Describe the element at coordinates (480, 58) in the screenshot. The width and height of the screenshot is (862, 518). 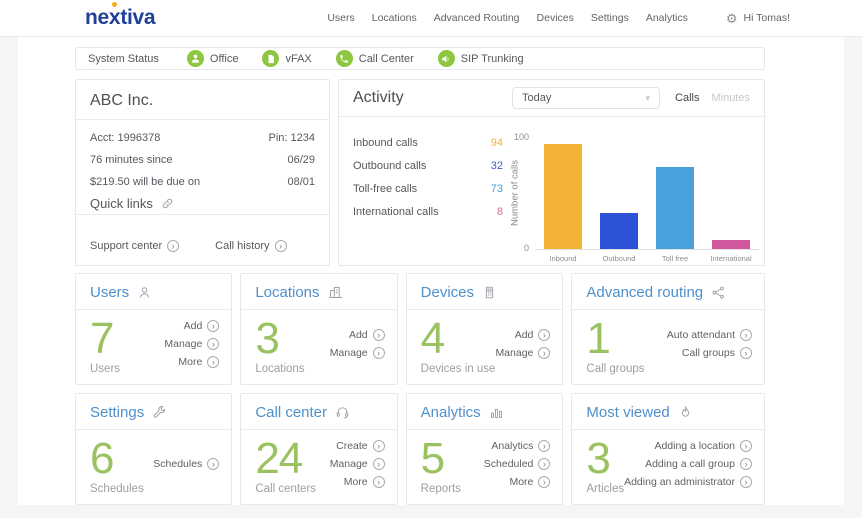
I see `status-item-sip-trunking: SIP Trunking` at that location.